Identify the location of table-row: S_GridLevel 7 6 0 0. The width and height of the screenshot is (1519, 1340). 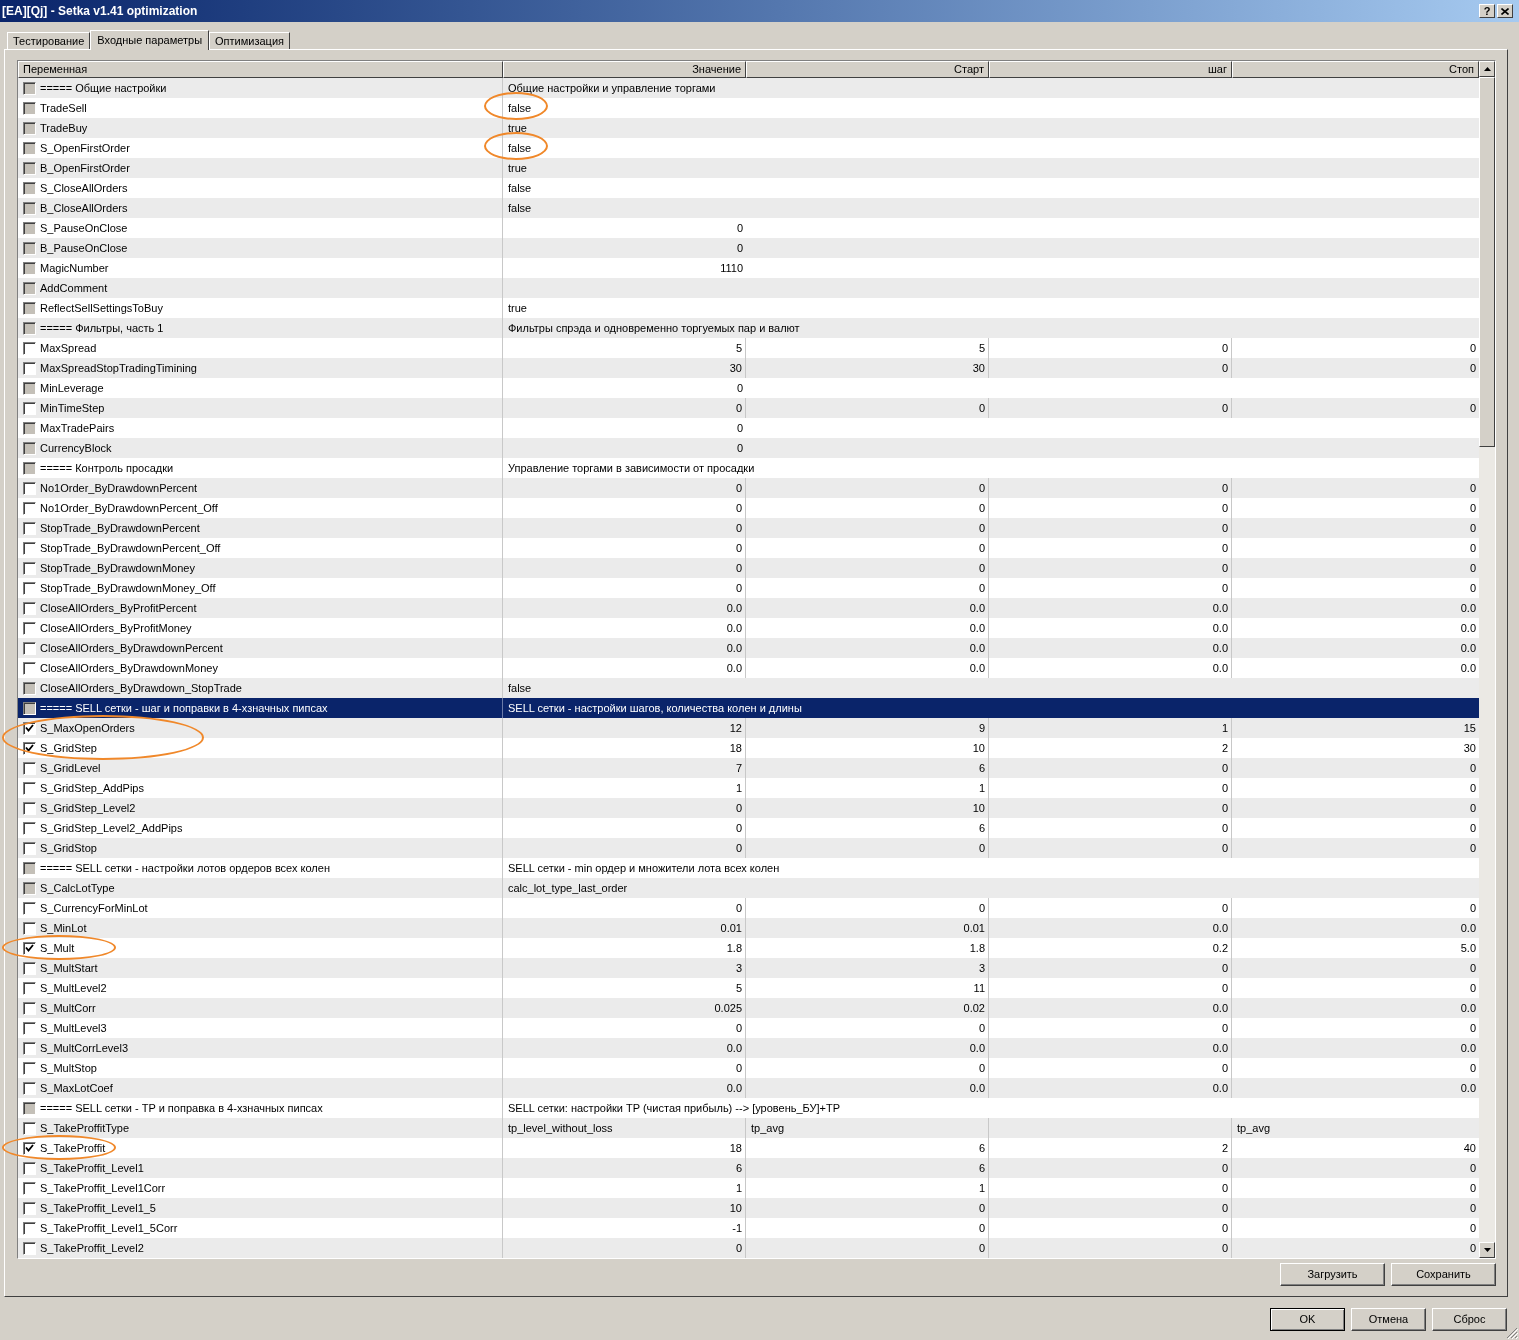
(748, 768).